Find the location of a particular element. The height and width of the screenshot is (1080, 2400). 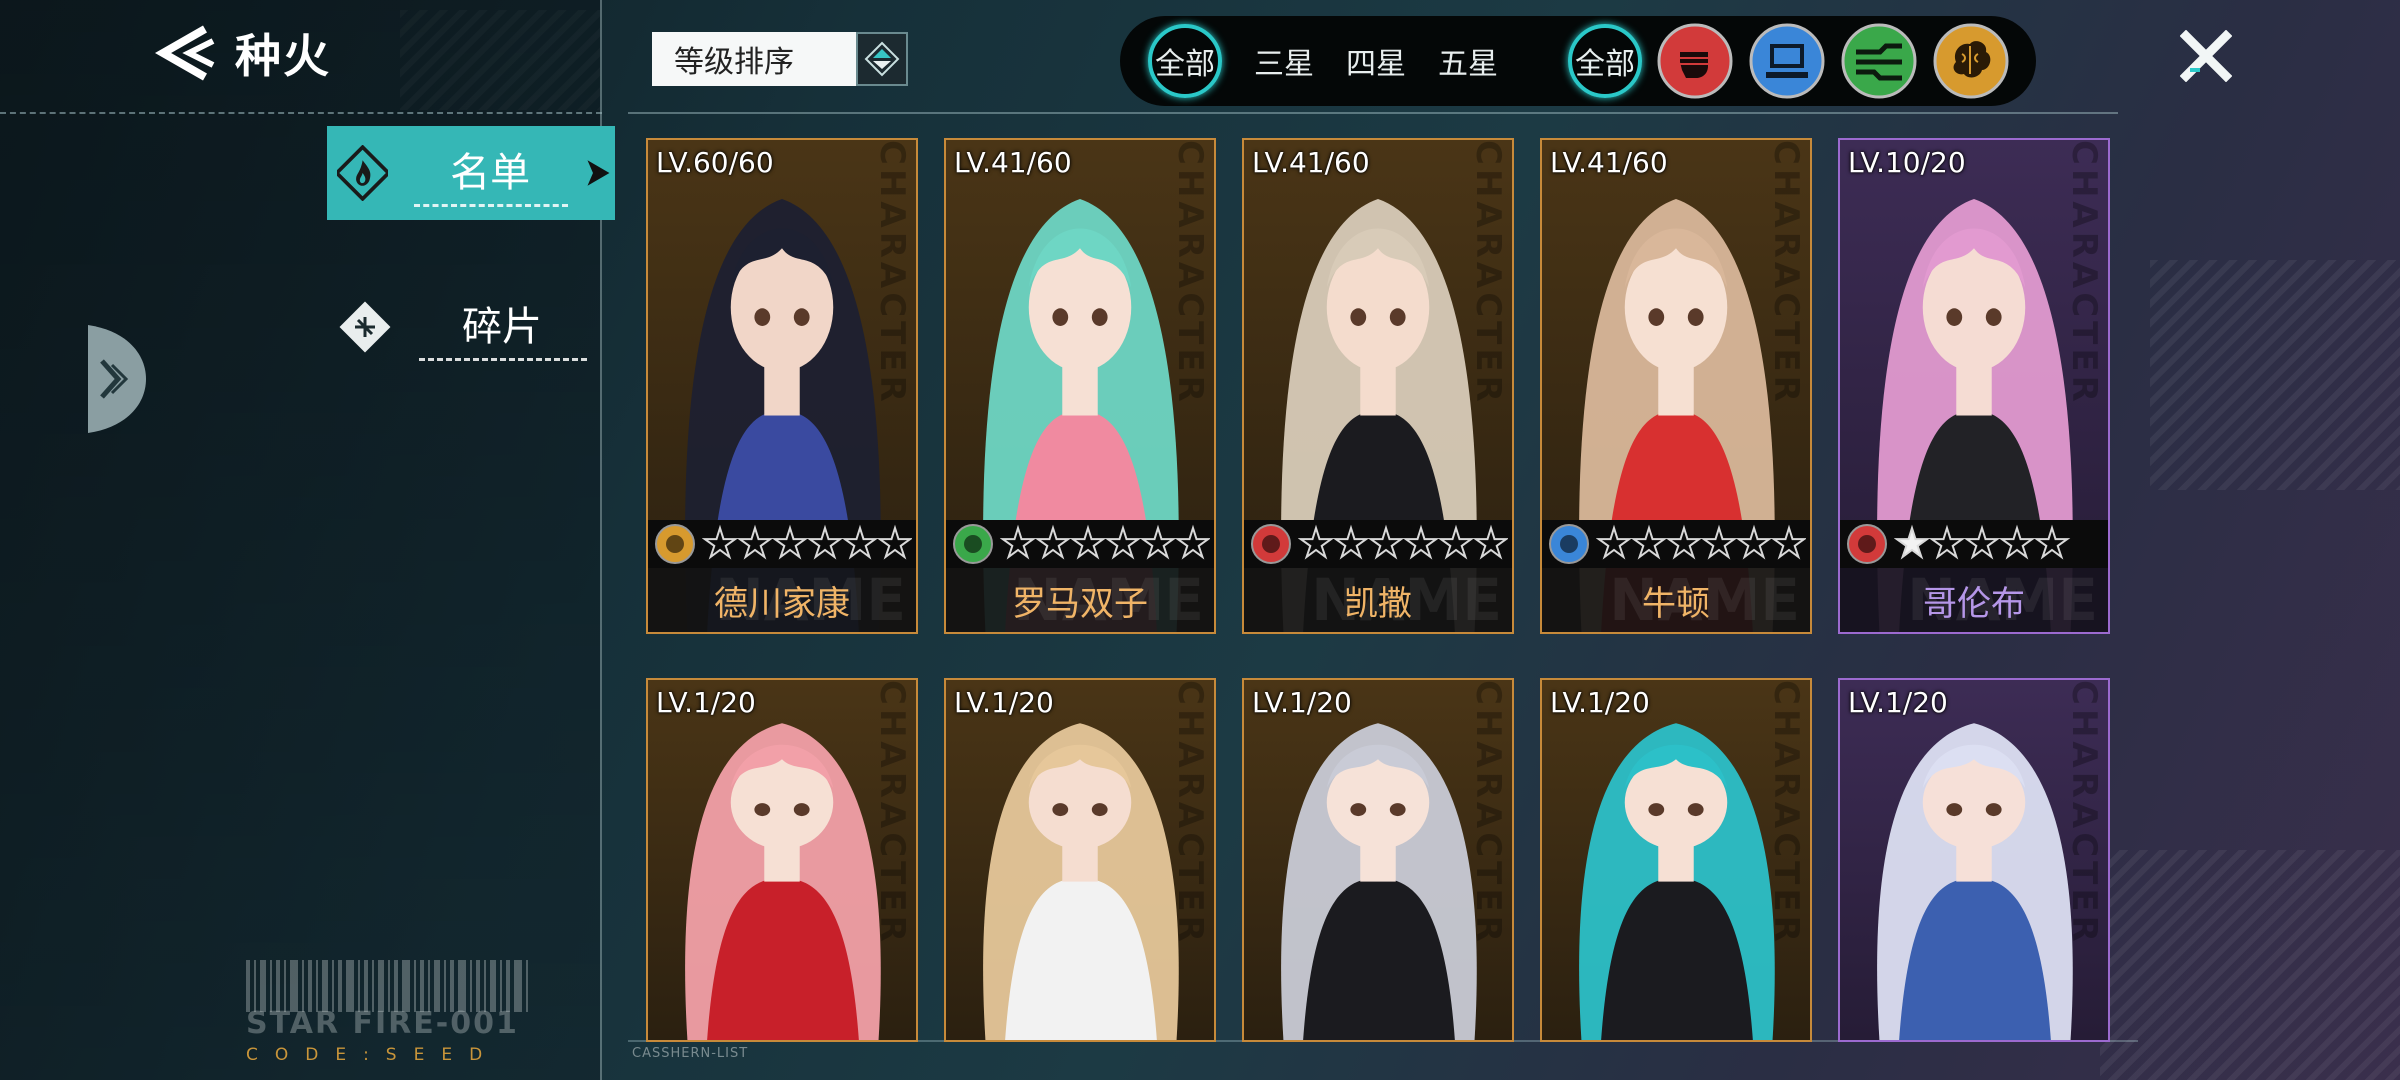

sidebar-item-list: 名单 is located at coordinates (471, 173).